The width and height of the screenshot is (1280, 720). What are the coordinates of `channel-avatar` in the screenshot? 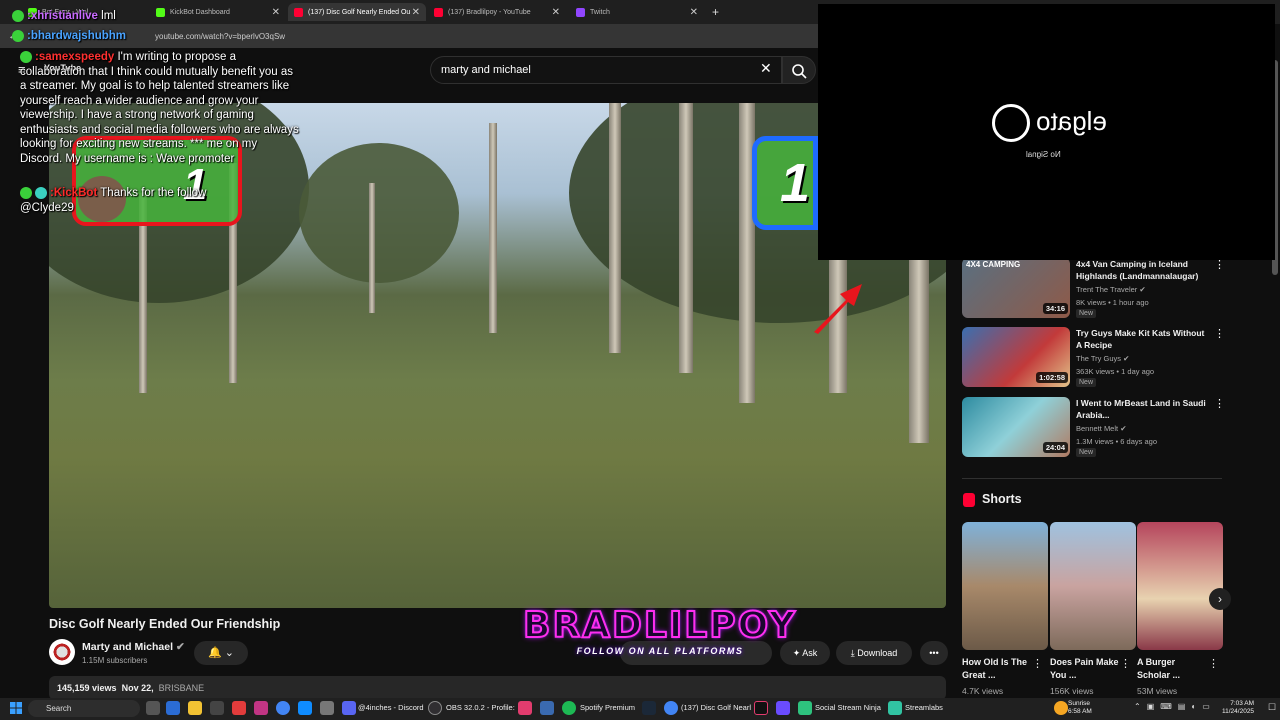 It's located at (62, 652).